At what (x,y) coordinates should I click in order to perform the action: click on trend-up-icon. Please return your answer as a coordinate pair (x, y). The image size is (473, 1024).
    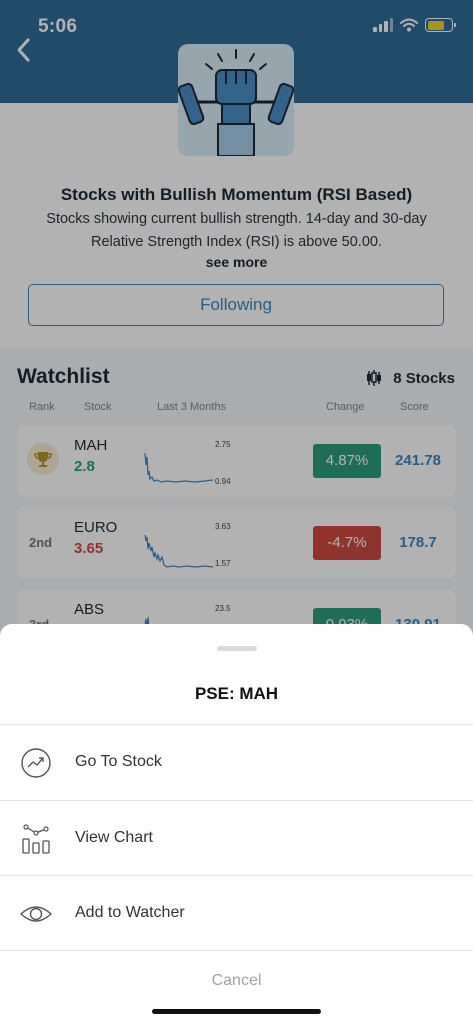
    Looking at the image, I should click on (36, 763).